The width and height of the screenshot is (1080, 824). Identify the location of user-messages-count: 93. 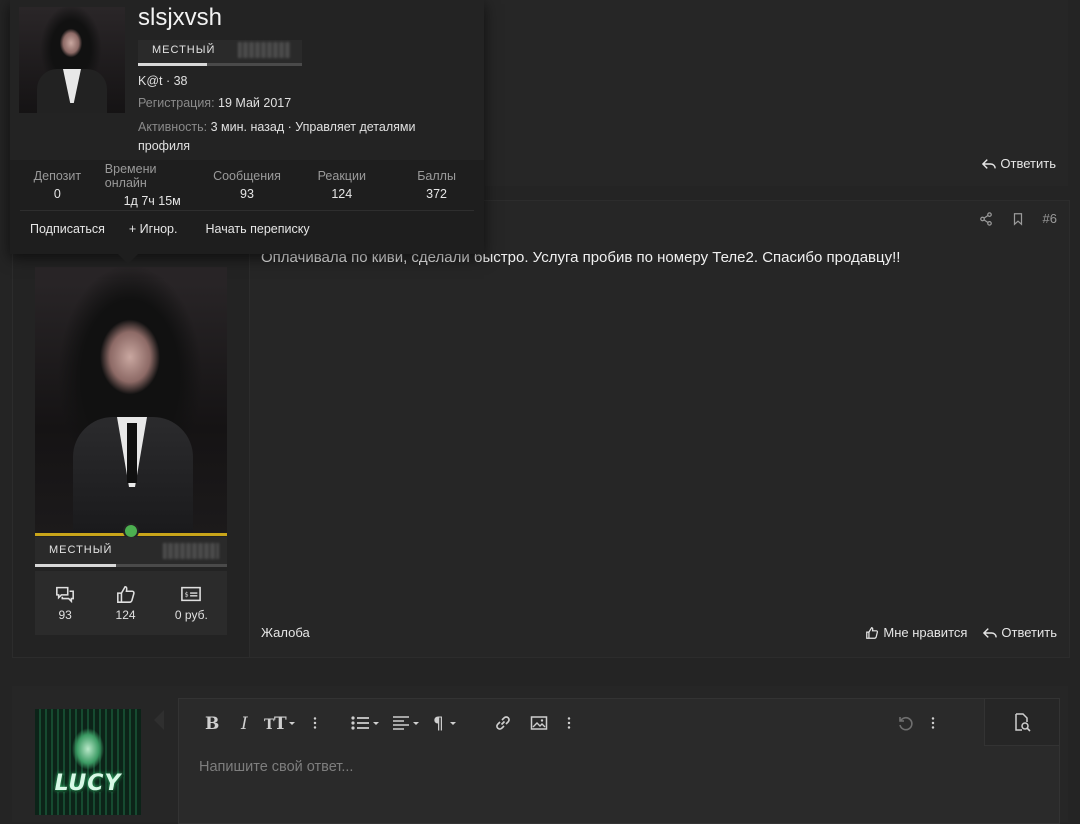
(65, 615).